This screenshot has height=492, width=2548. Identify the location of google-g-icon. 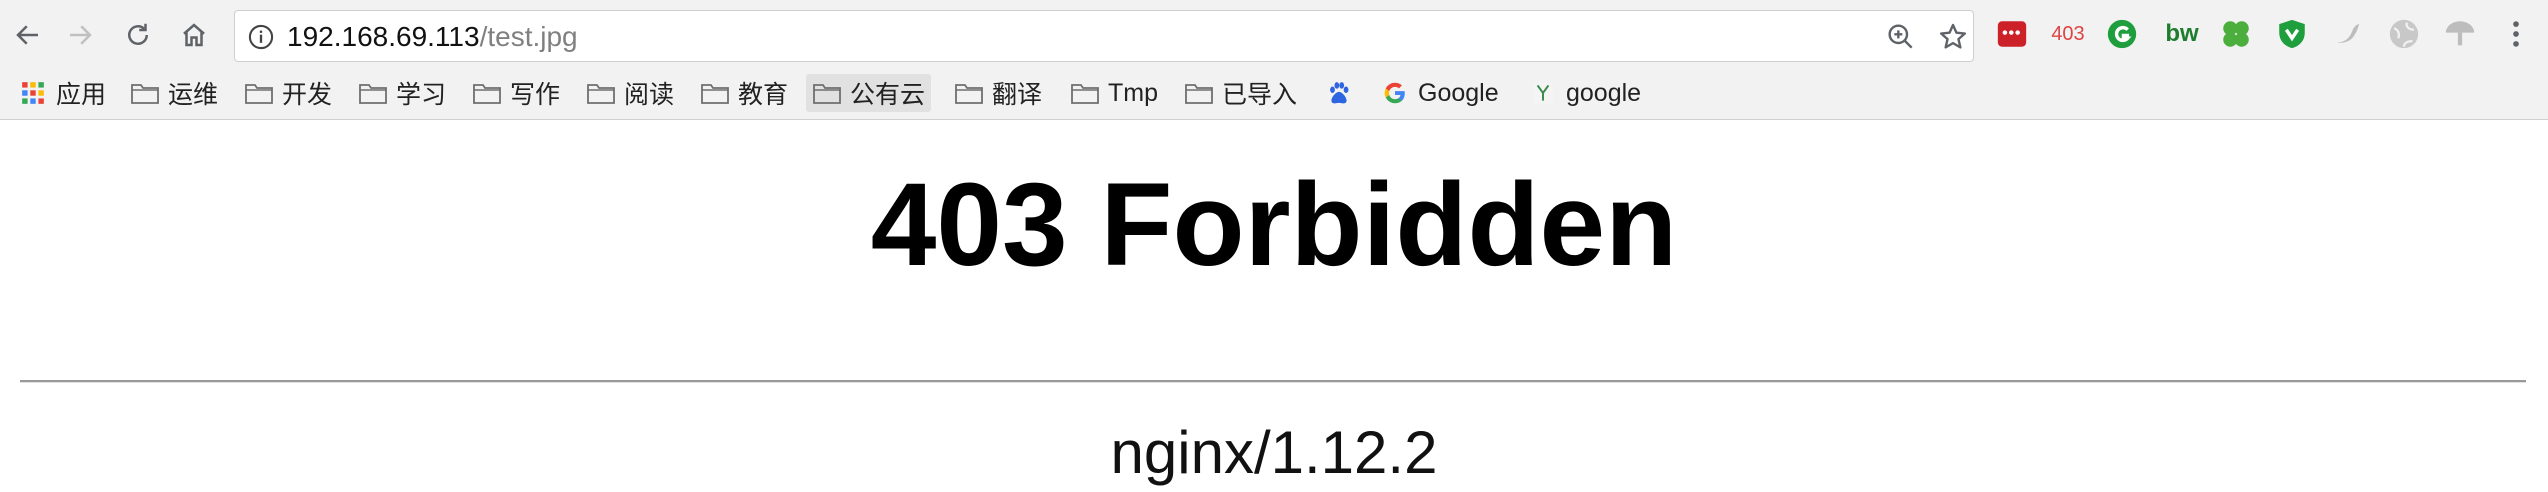
(1394, 93).